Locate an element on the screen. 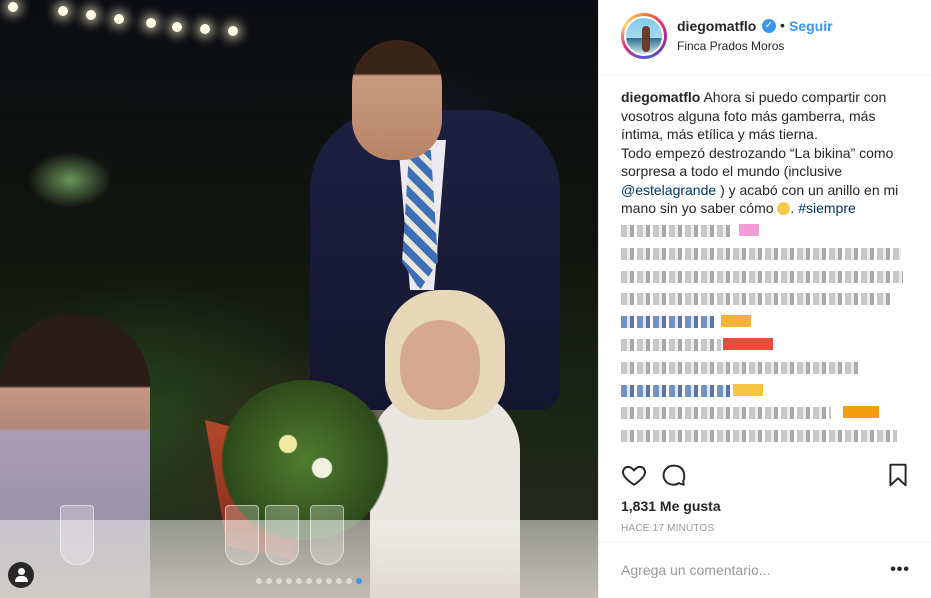 The width and height of the screenshot is (931, 598). user-tag-icon is located at coordinates (21, 575).